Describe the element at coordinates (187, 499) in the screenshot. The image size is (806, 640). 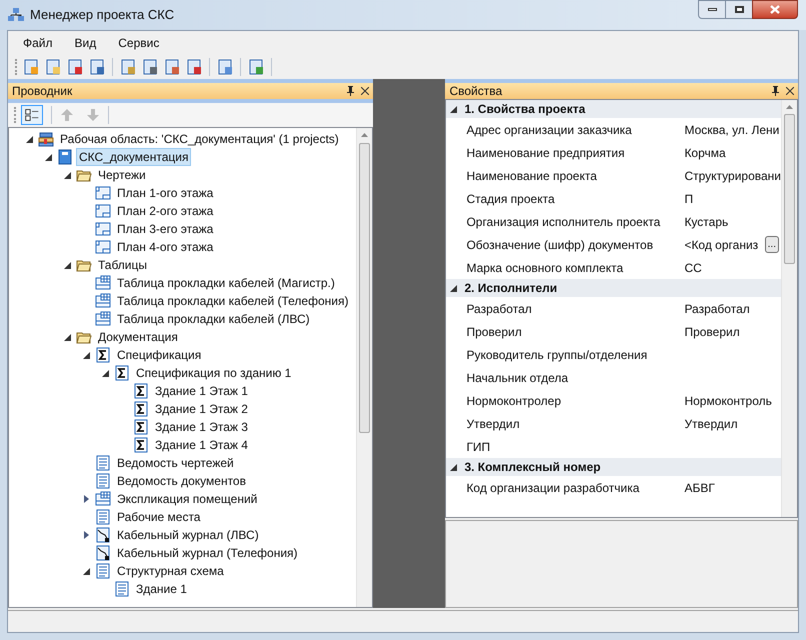
I see `tree-item: Экспликация помещений` at that location.